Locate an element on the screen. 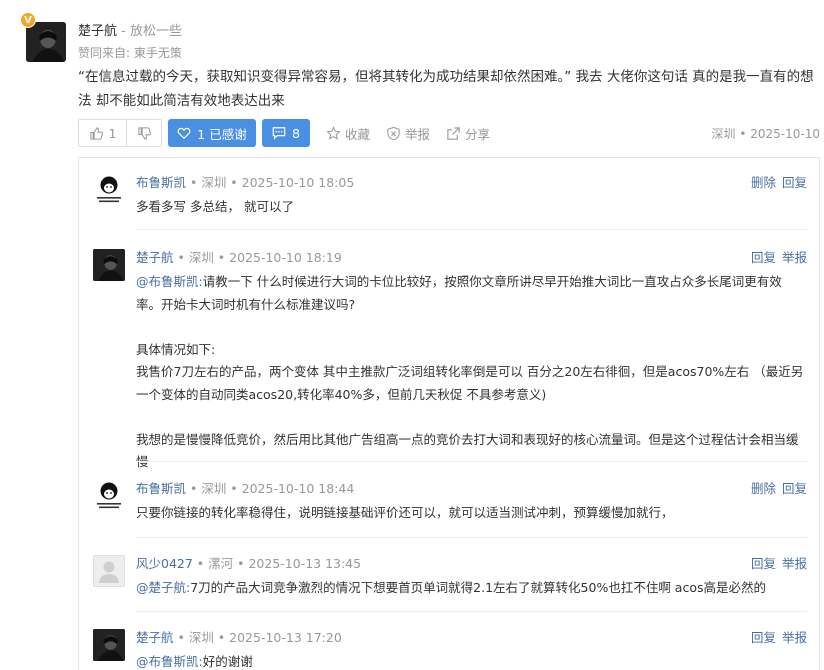 The height and width of the screenshot is (670, 824). reply-header: 风少0427 • 漯河 • 2025-10-13 13:45 is located at coordinates (248, 564).